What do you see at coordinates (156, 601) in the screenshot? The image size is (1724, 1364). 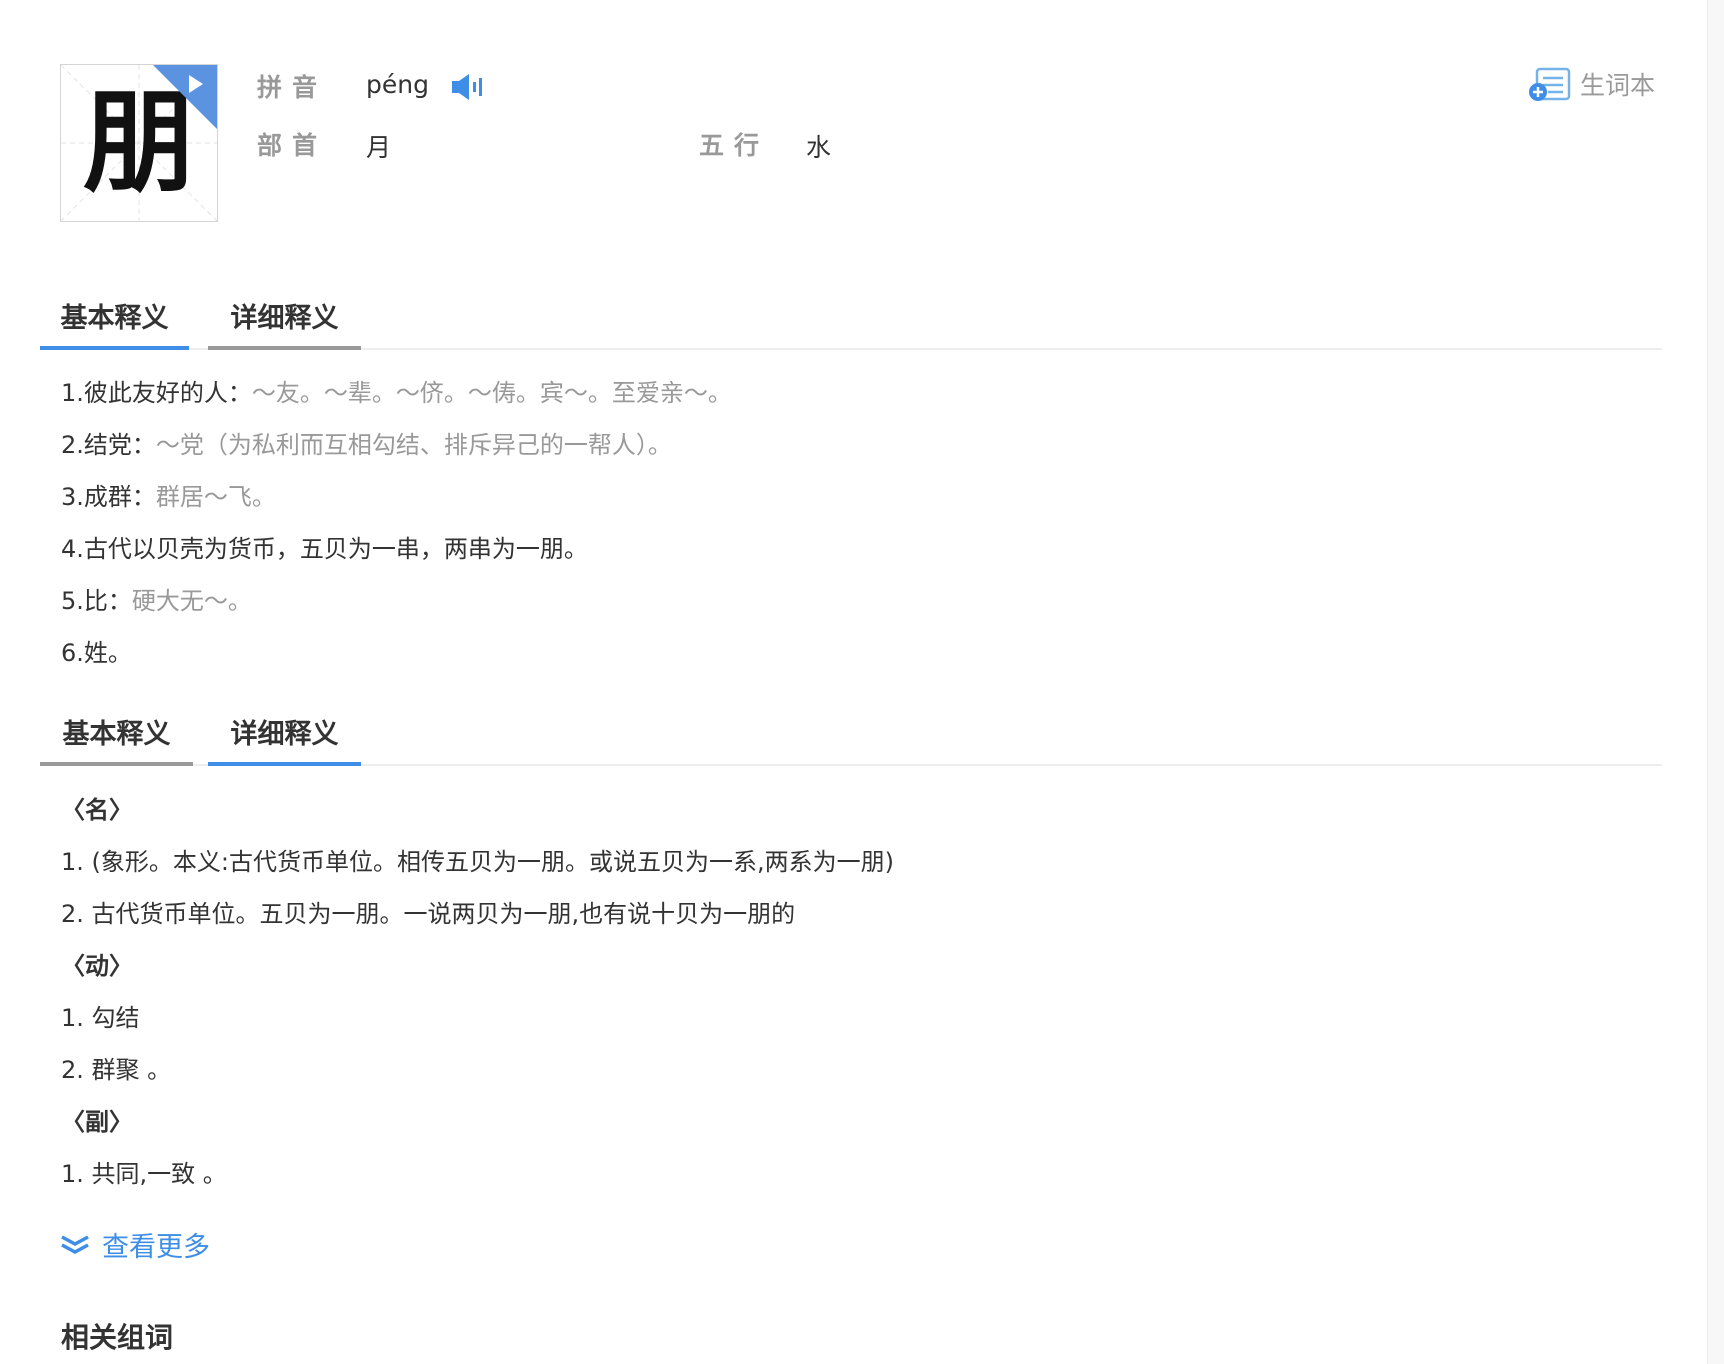 I see `list-item: 5.比：硬大无～。` at bounding box center [156, 601].